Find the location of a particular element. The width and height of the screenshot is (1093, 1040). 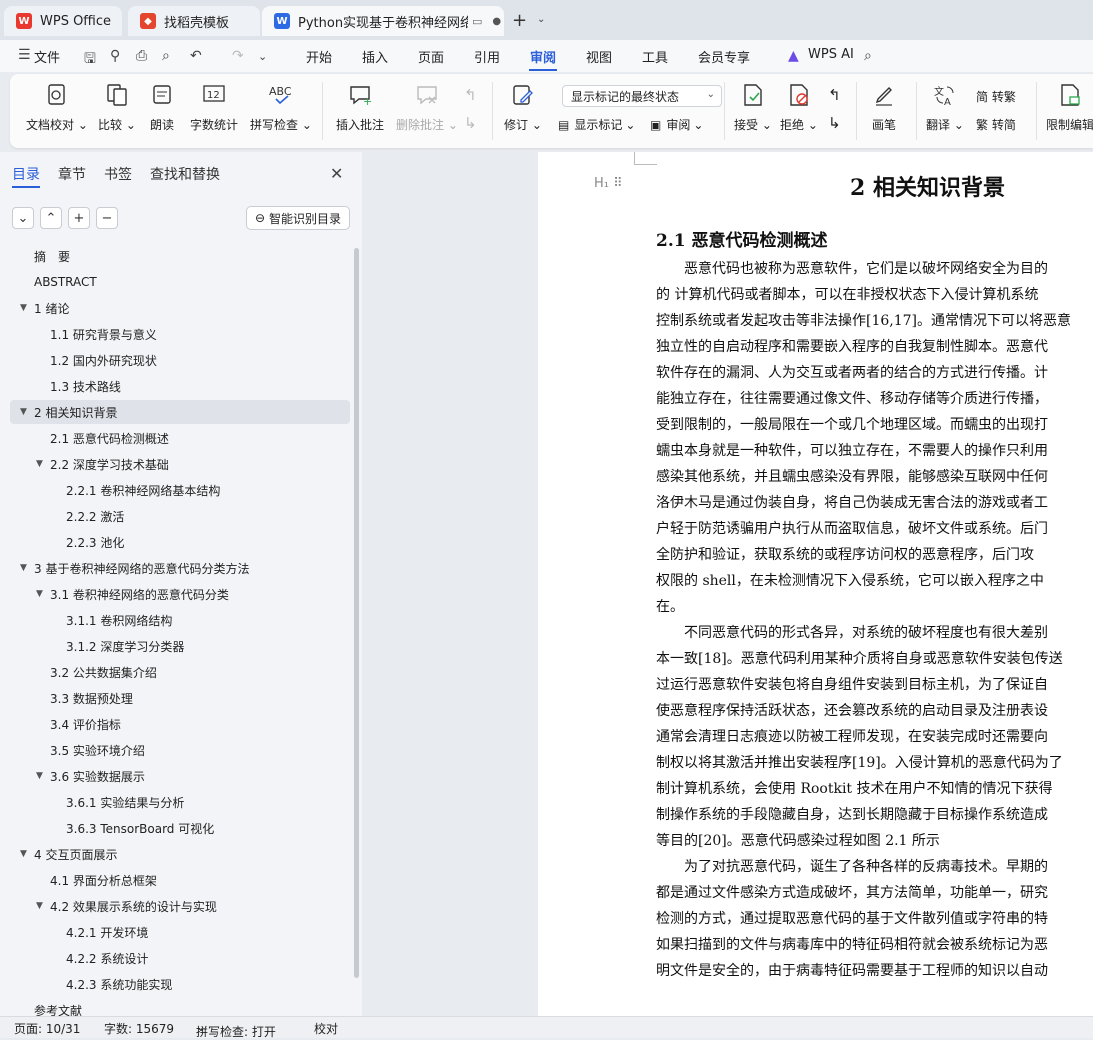

menu-view: 视图 is located at coordinates (599, 56).